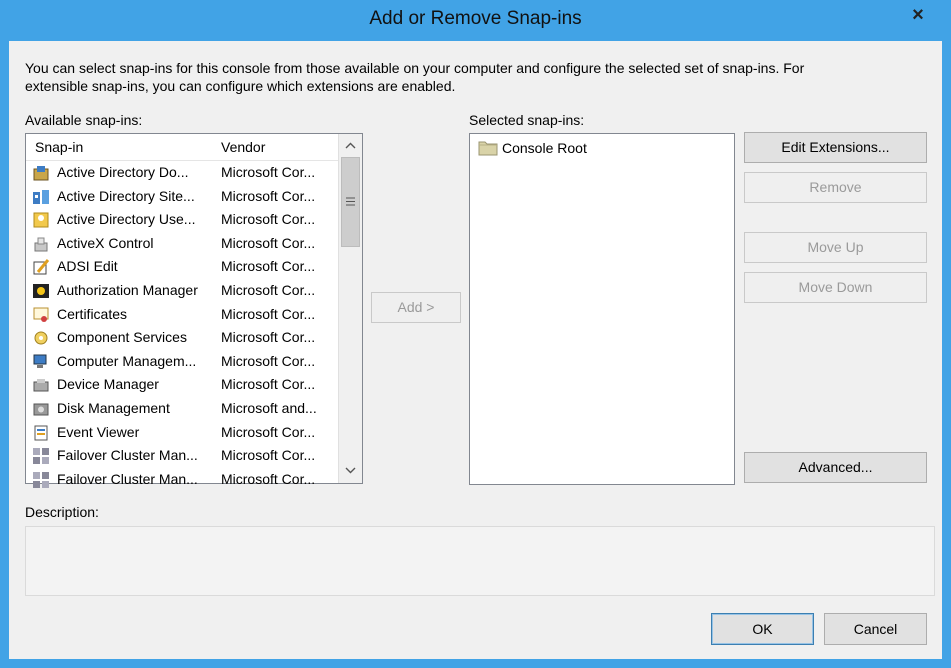 The width and height of the screenshot is (951, 668). What do you see at coordinates (40, 361) in the screenshot?
I see `computer-management-icon` at bounding box center [40, 361].